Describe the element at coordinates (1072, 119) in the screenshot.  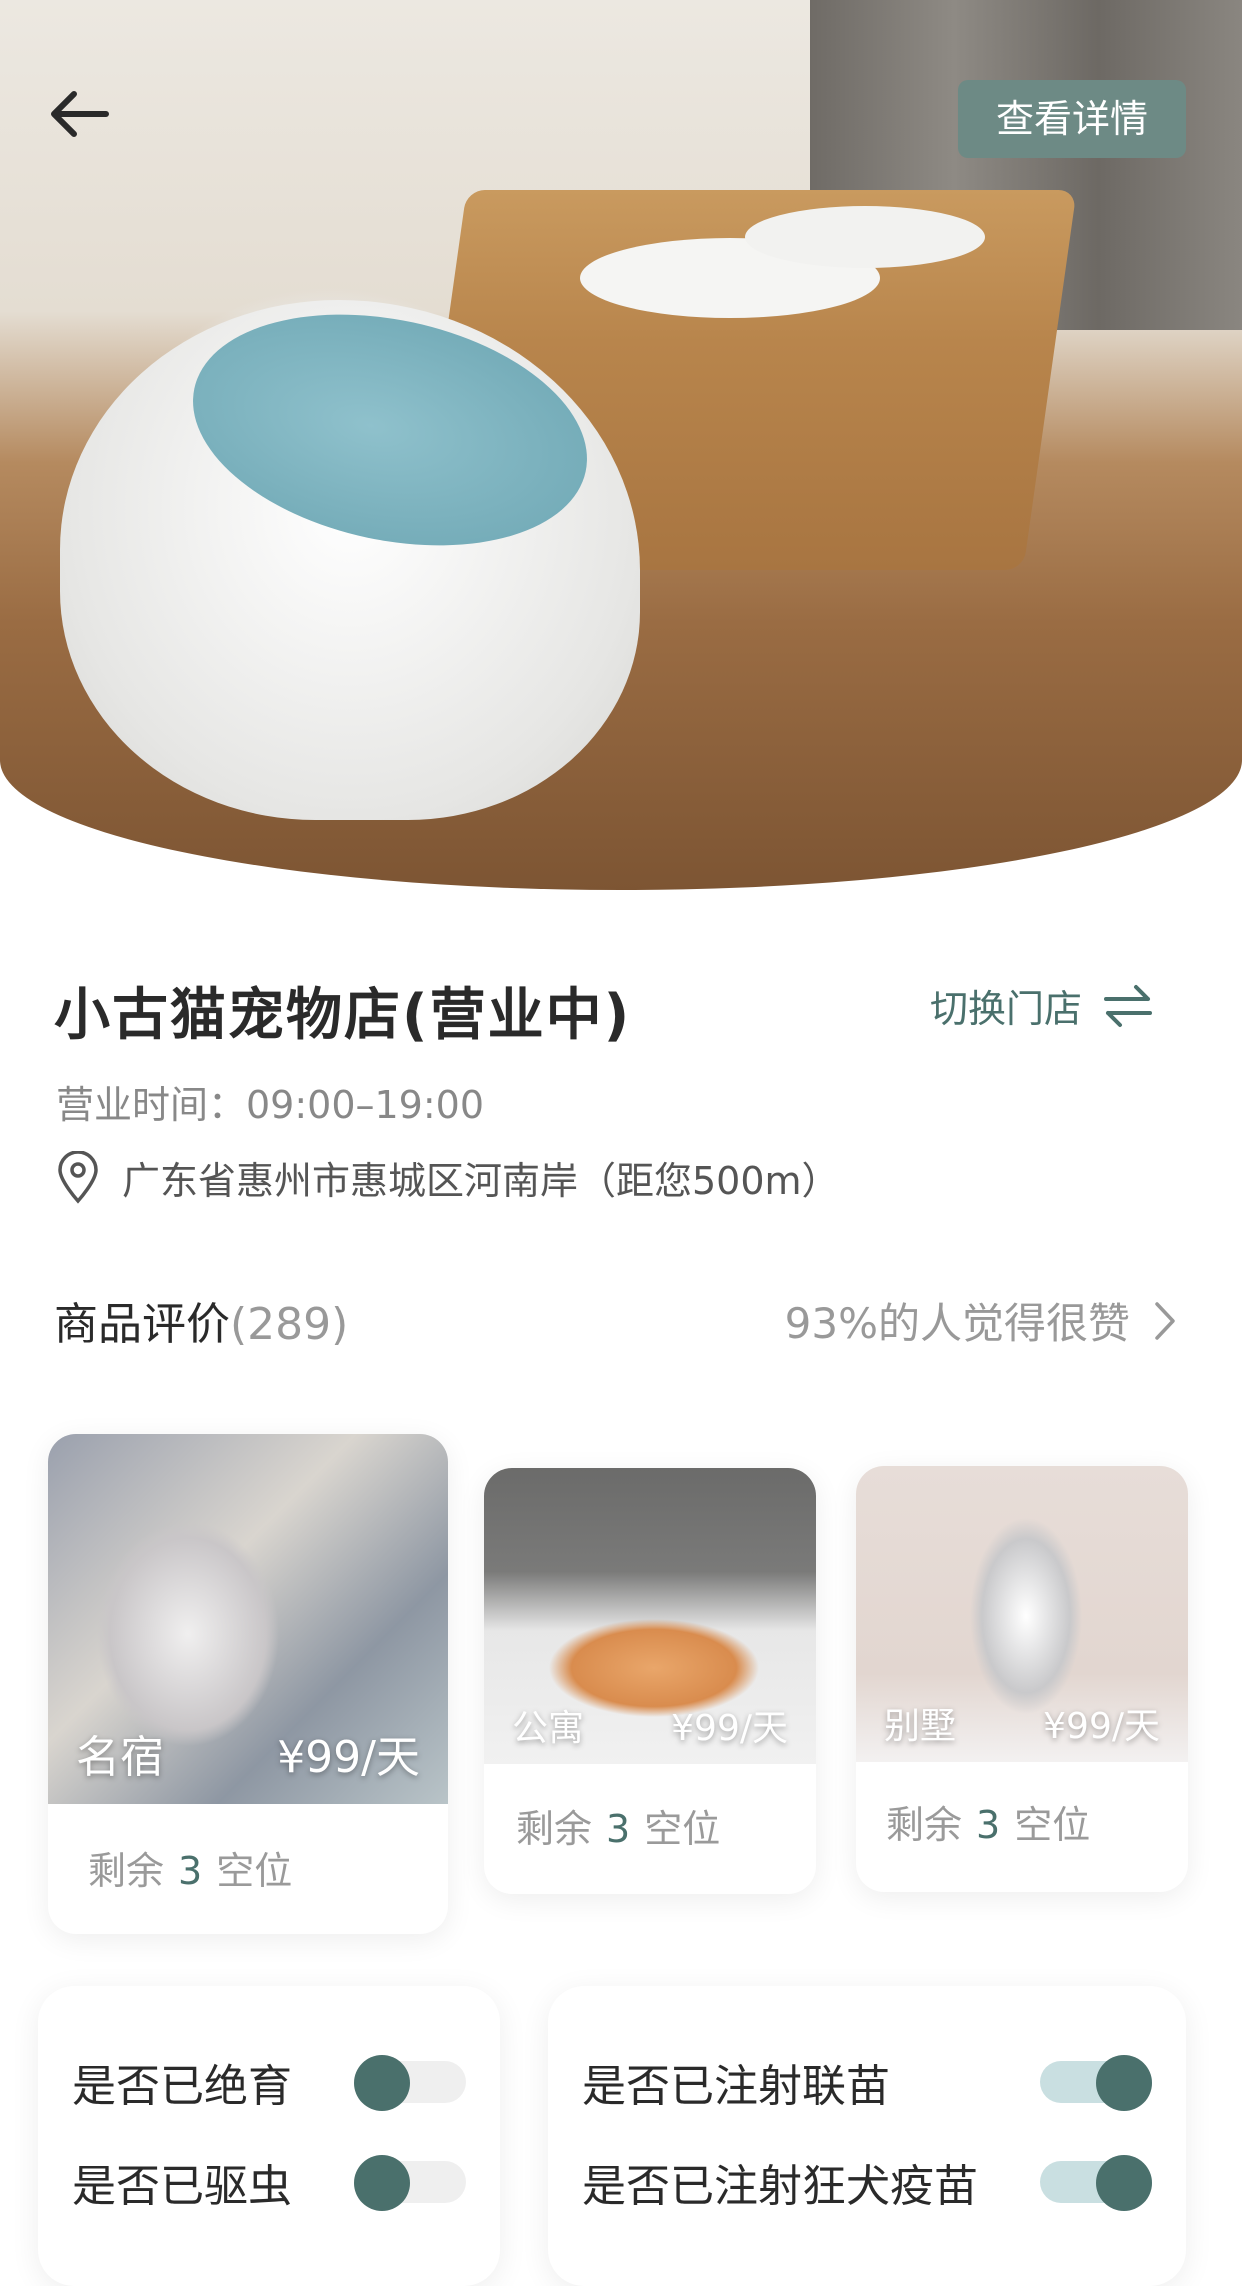
I see `view-details-button: 查看详情` at that location.